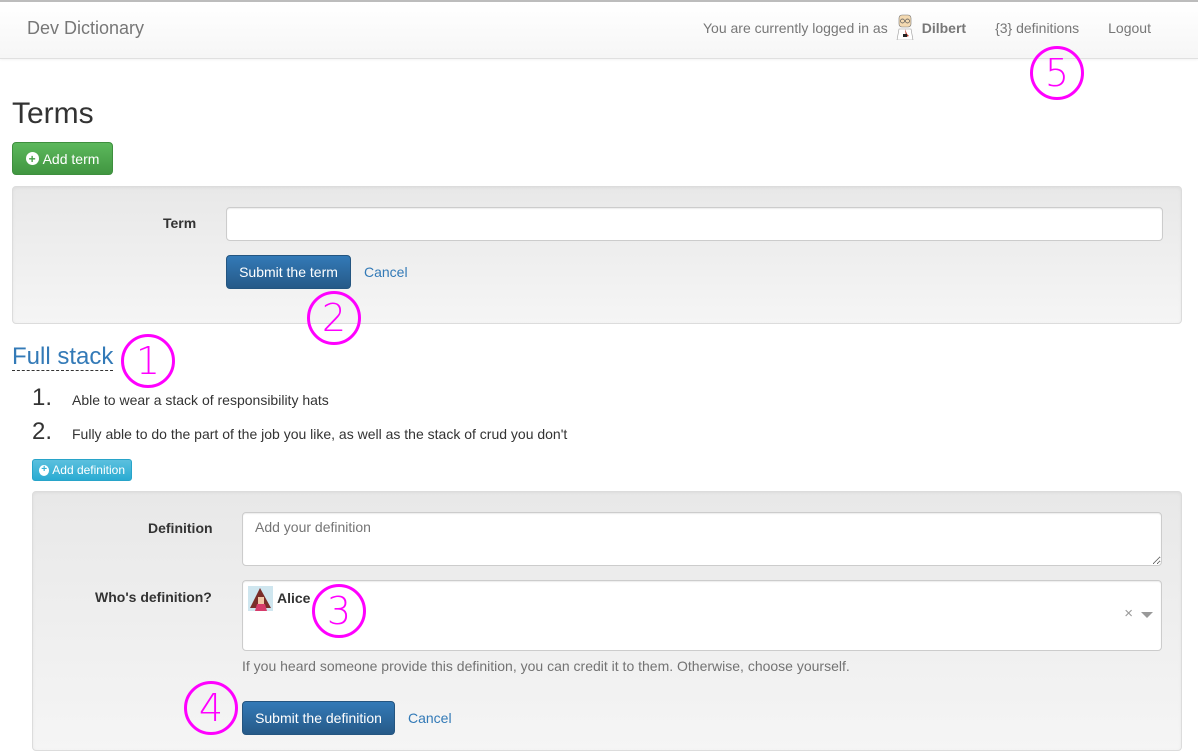  Describe the element at coordinates (430, 718) in the screenshot. I see `cancel-definition-link: Cancel` at that location.